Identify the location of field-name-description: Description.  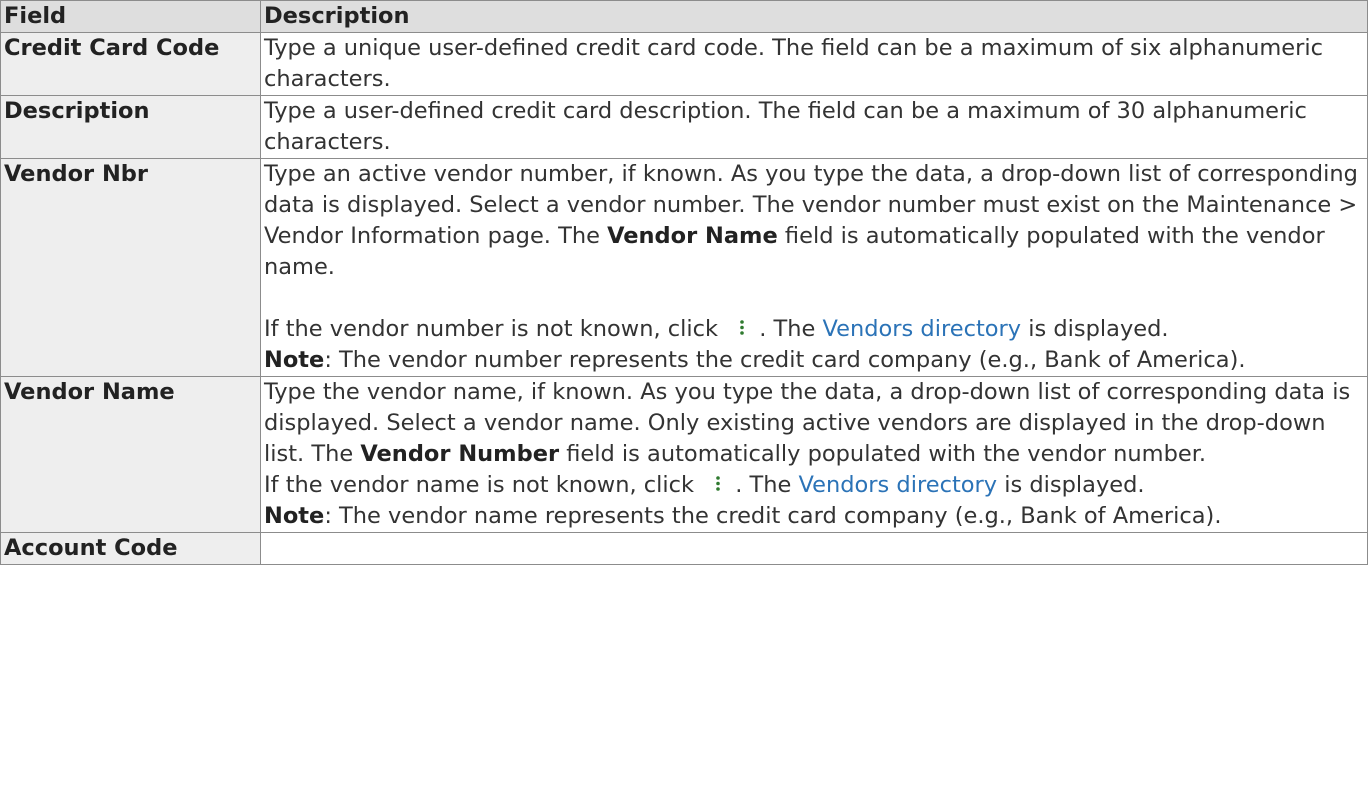
(130, 127).